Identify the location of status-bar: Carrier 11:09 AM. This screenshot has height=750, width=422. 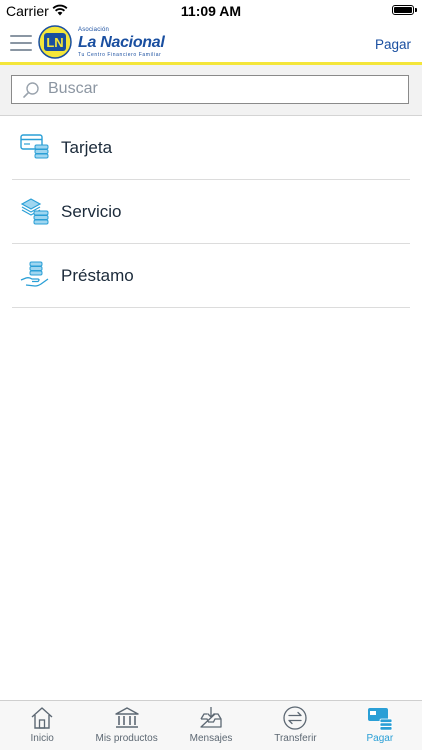
(211, 11).